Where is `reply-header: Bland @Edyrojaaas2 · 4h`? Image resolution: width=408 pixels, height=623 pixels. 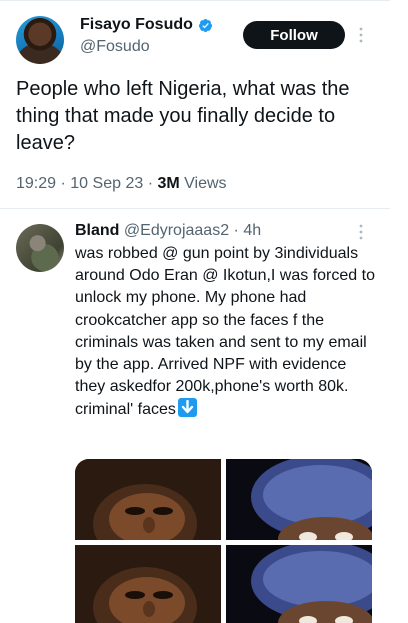 reply-header: Bland @Edyrojaaas2 · 4h is located at coordinates (168, 231).